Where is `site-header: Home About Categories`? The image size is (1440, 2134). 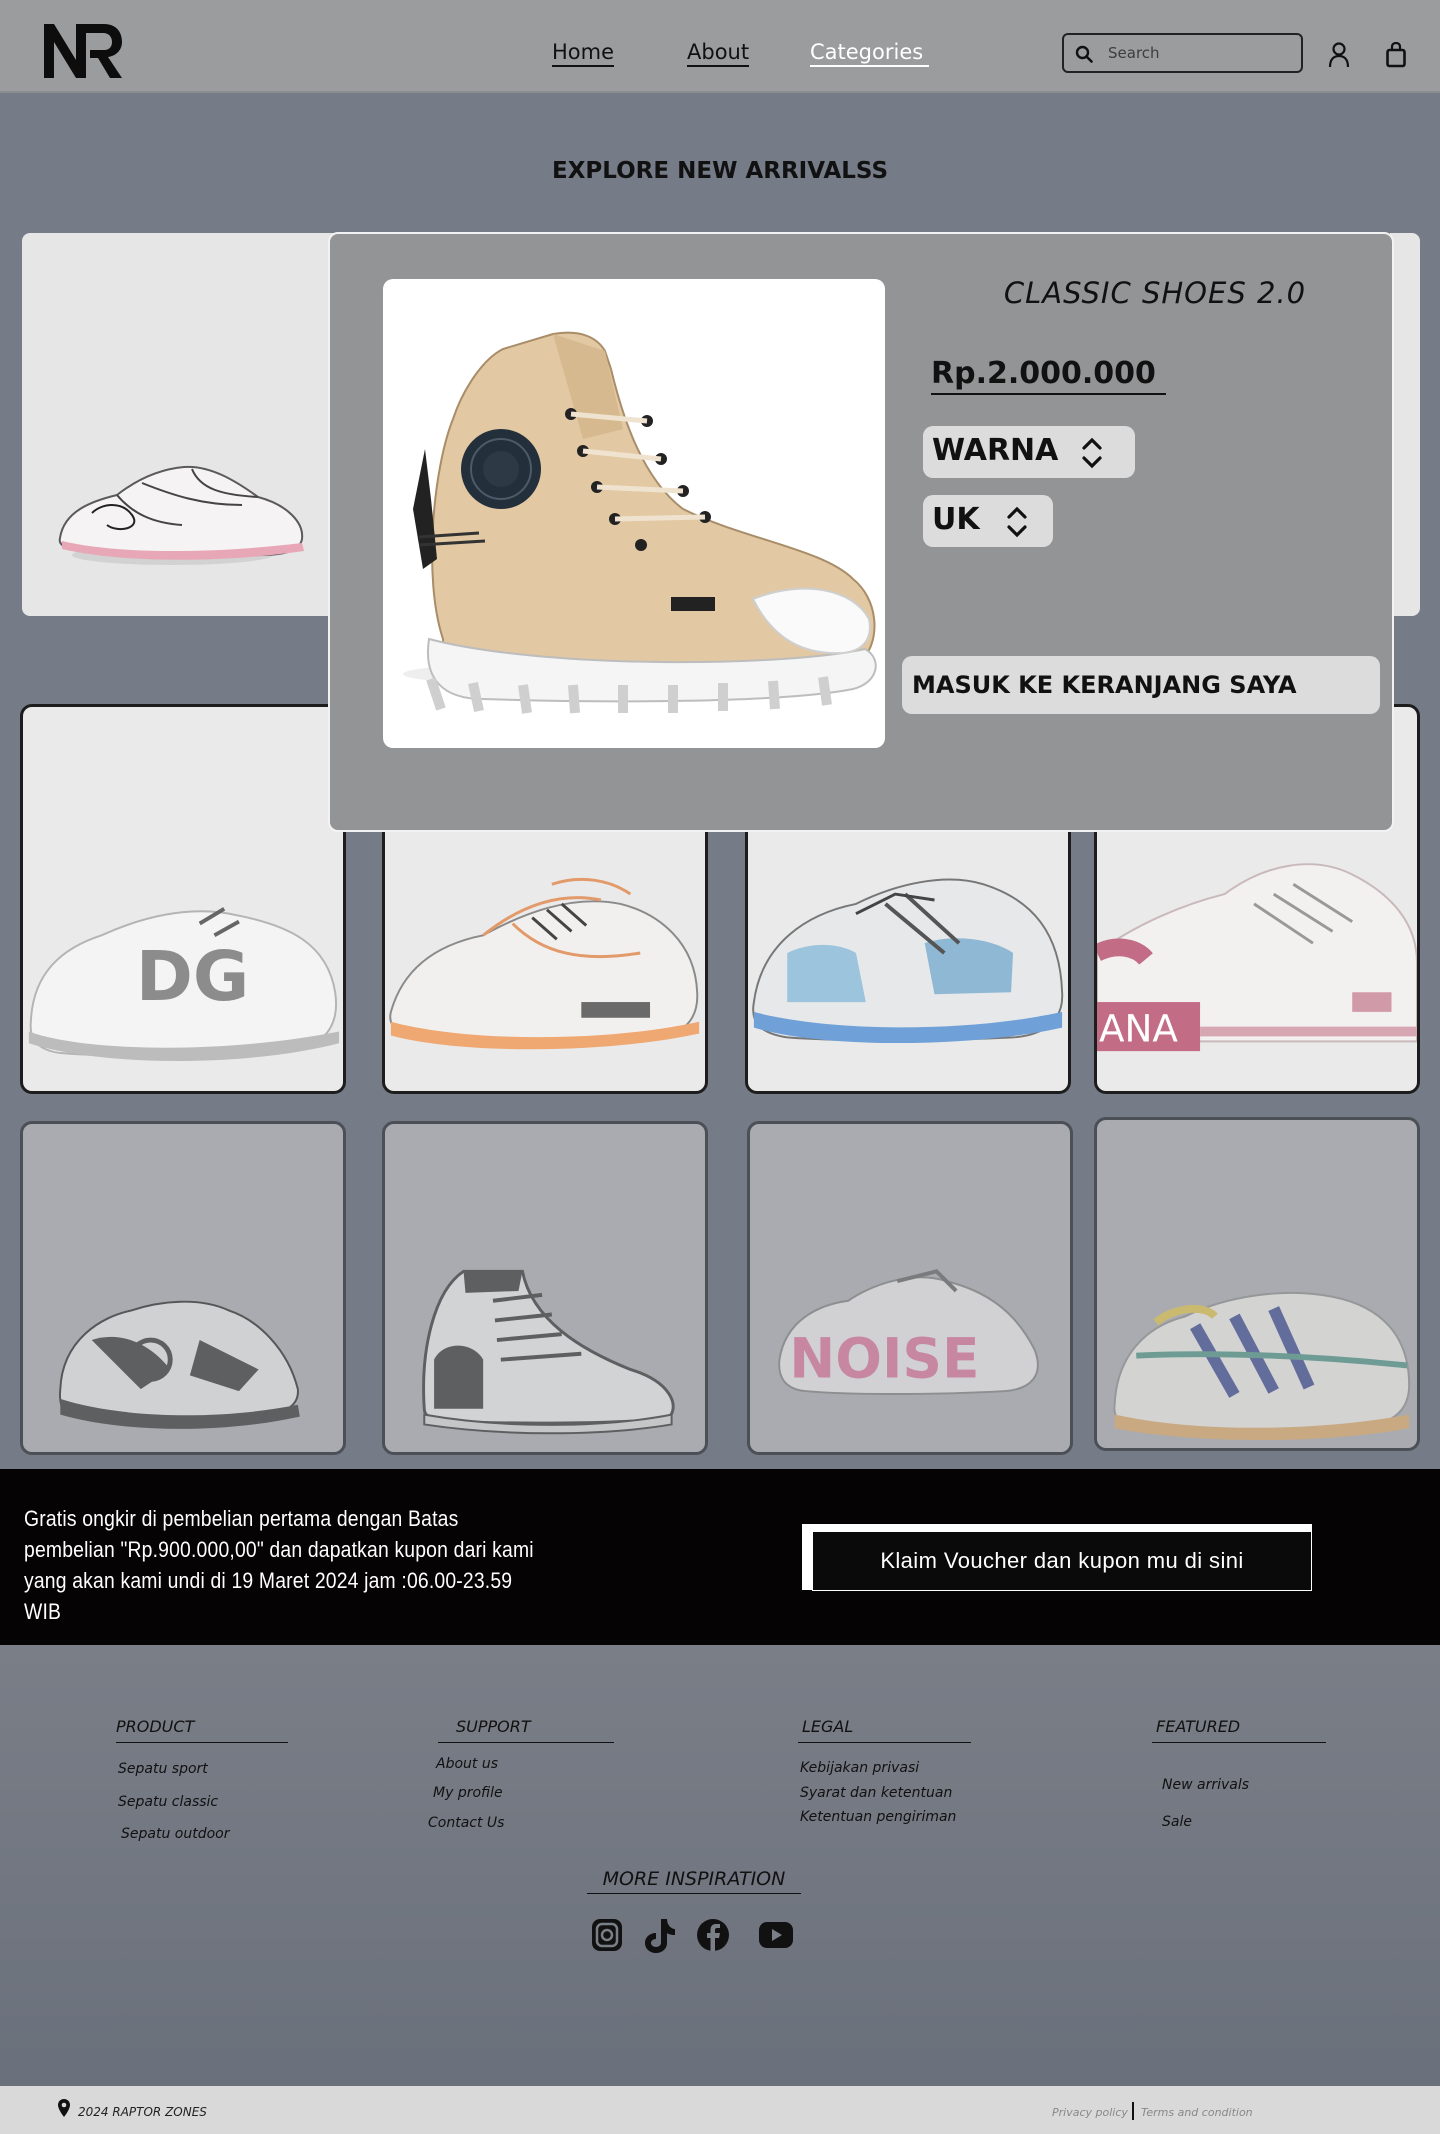 site-header: Home About Categories is located at coordinates (720, 46).